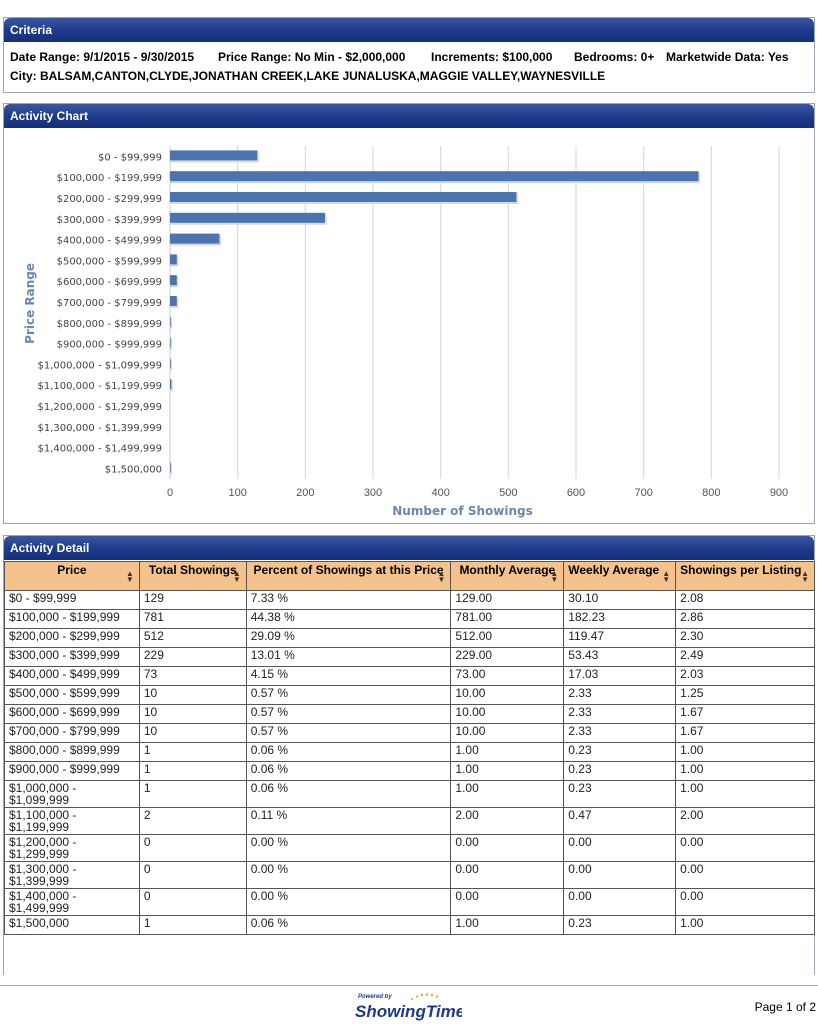  I want to click on column-header: Weekly Average ▲ ▼, so click(620, 576).